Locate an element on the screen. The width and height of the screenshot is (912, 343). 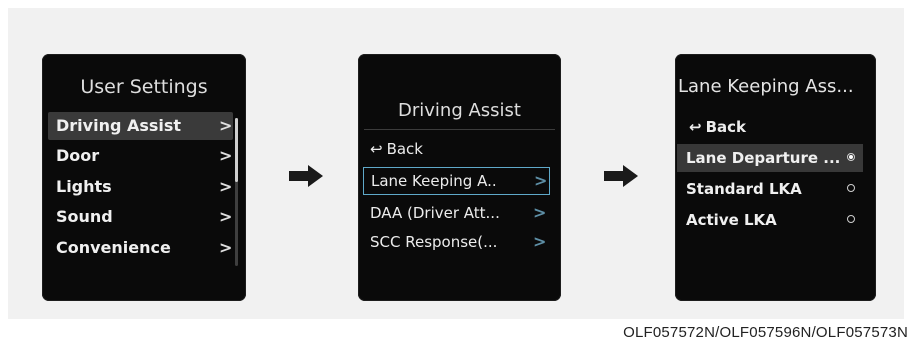
menu-item-label: Lights is located at coordinates (84, 186).